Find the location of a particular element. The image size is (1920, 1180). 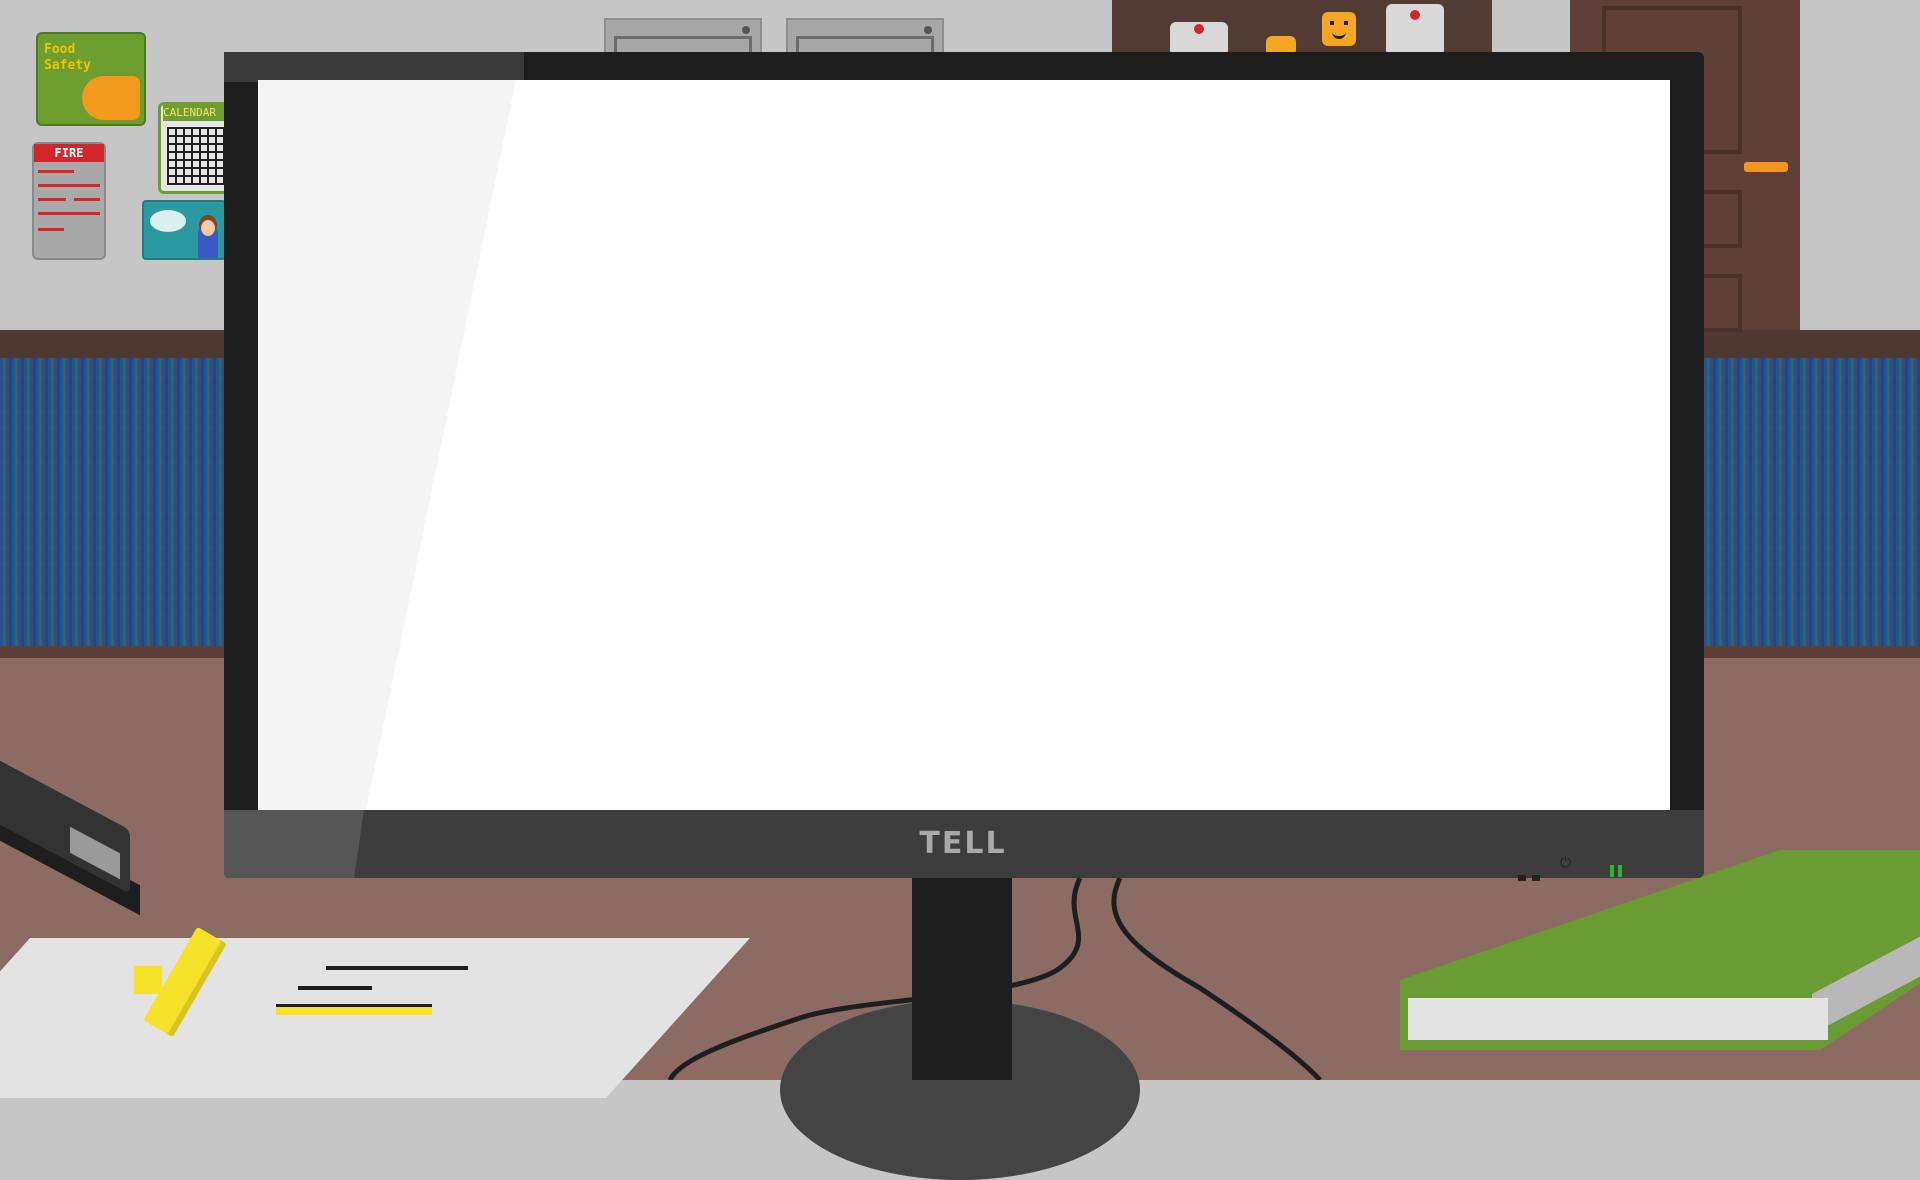

wall-calendar: CALENDAR is located at coordinates (196, 148).